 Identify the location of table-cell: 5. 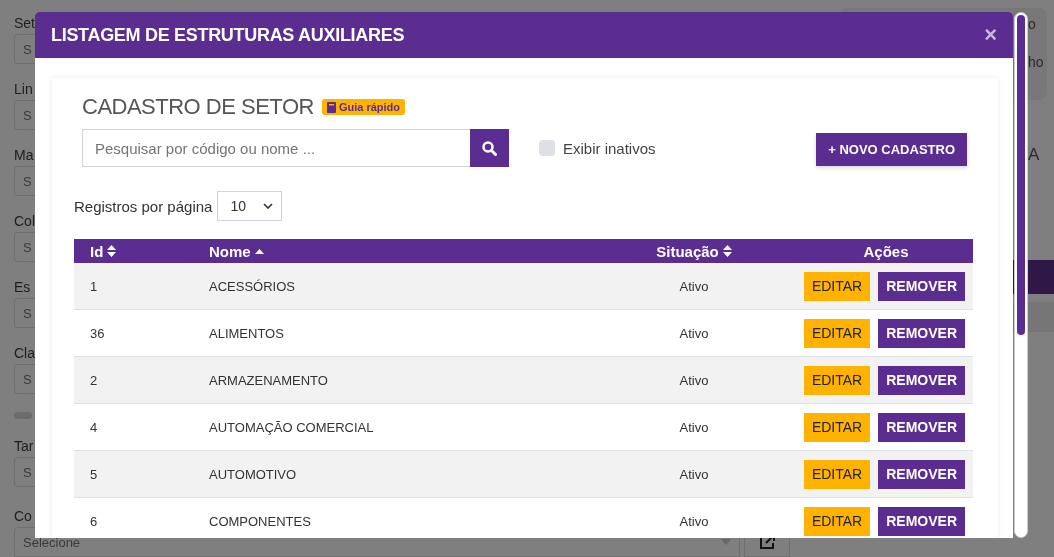
(133, 474).